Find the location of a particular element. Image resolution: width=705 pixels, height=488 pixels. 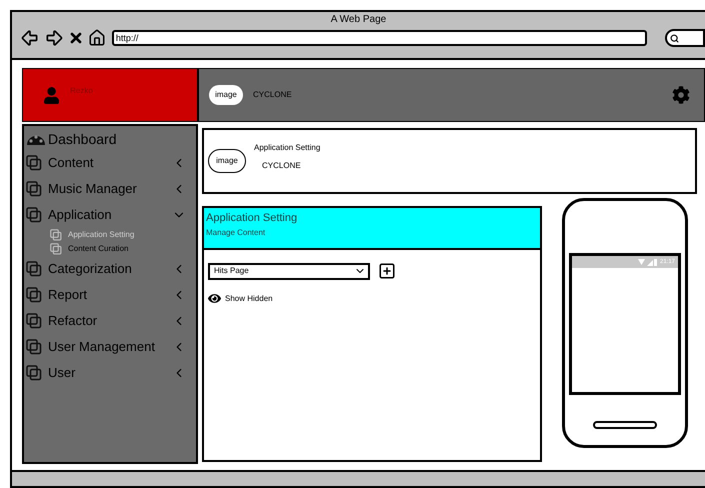

forward-icon is located at coordinates (54, 38).